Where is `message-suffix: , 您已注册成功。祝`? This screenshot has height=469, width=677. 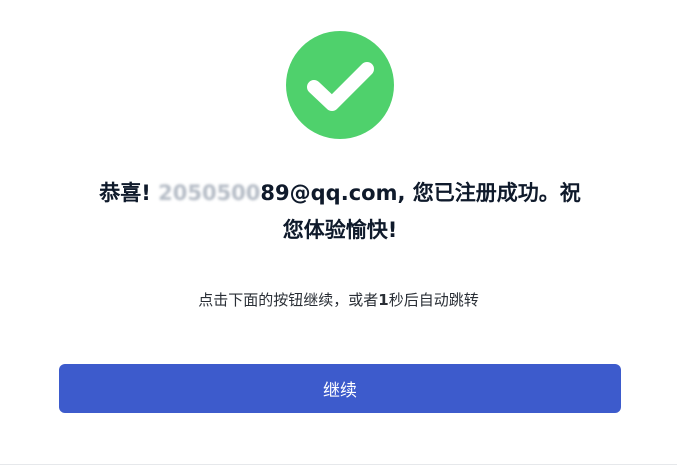
message-suffix: , 您已注册成功。祝 is located at coordinates (489, 193).